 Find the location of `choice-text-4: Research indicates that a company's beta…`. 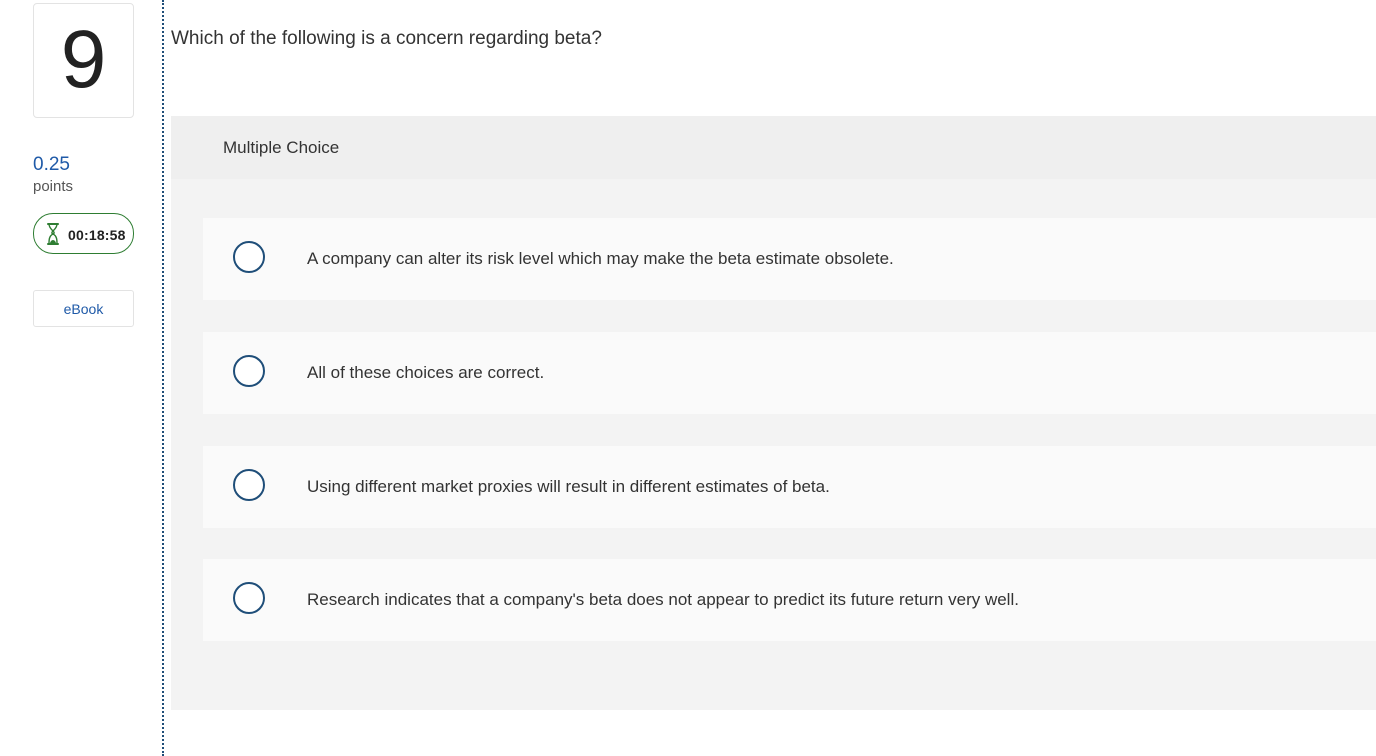

choice-text-4: Research indicates that a company's beta… is located at coordinates (663, 599).